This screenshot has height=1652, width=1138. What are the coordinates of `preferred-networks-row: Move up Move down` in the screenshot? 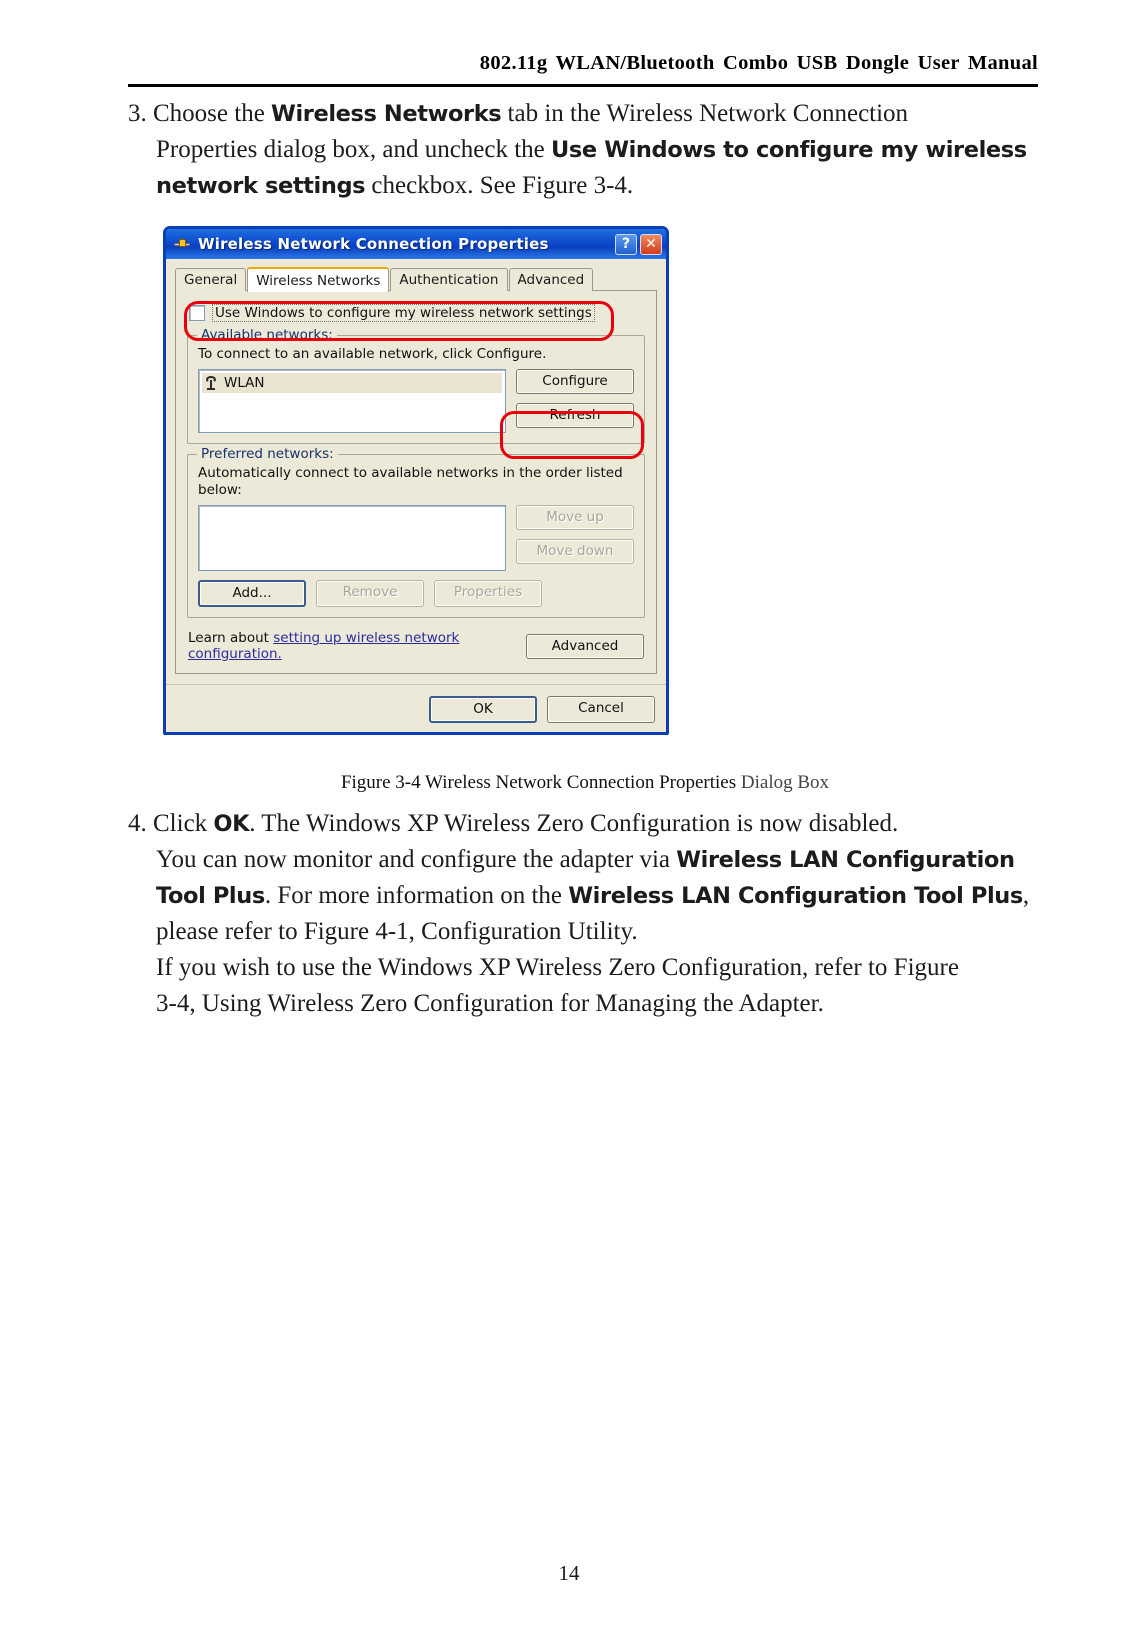 It's located at (416, 538).